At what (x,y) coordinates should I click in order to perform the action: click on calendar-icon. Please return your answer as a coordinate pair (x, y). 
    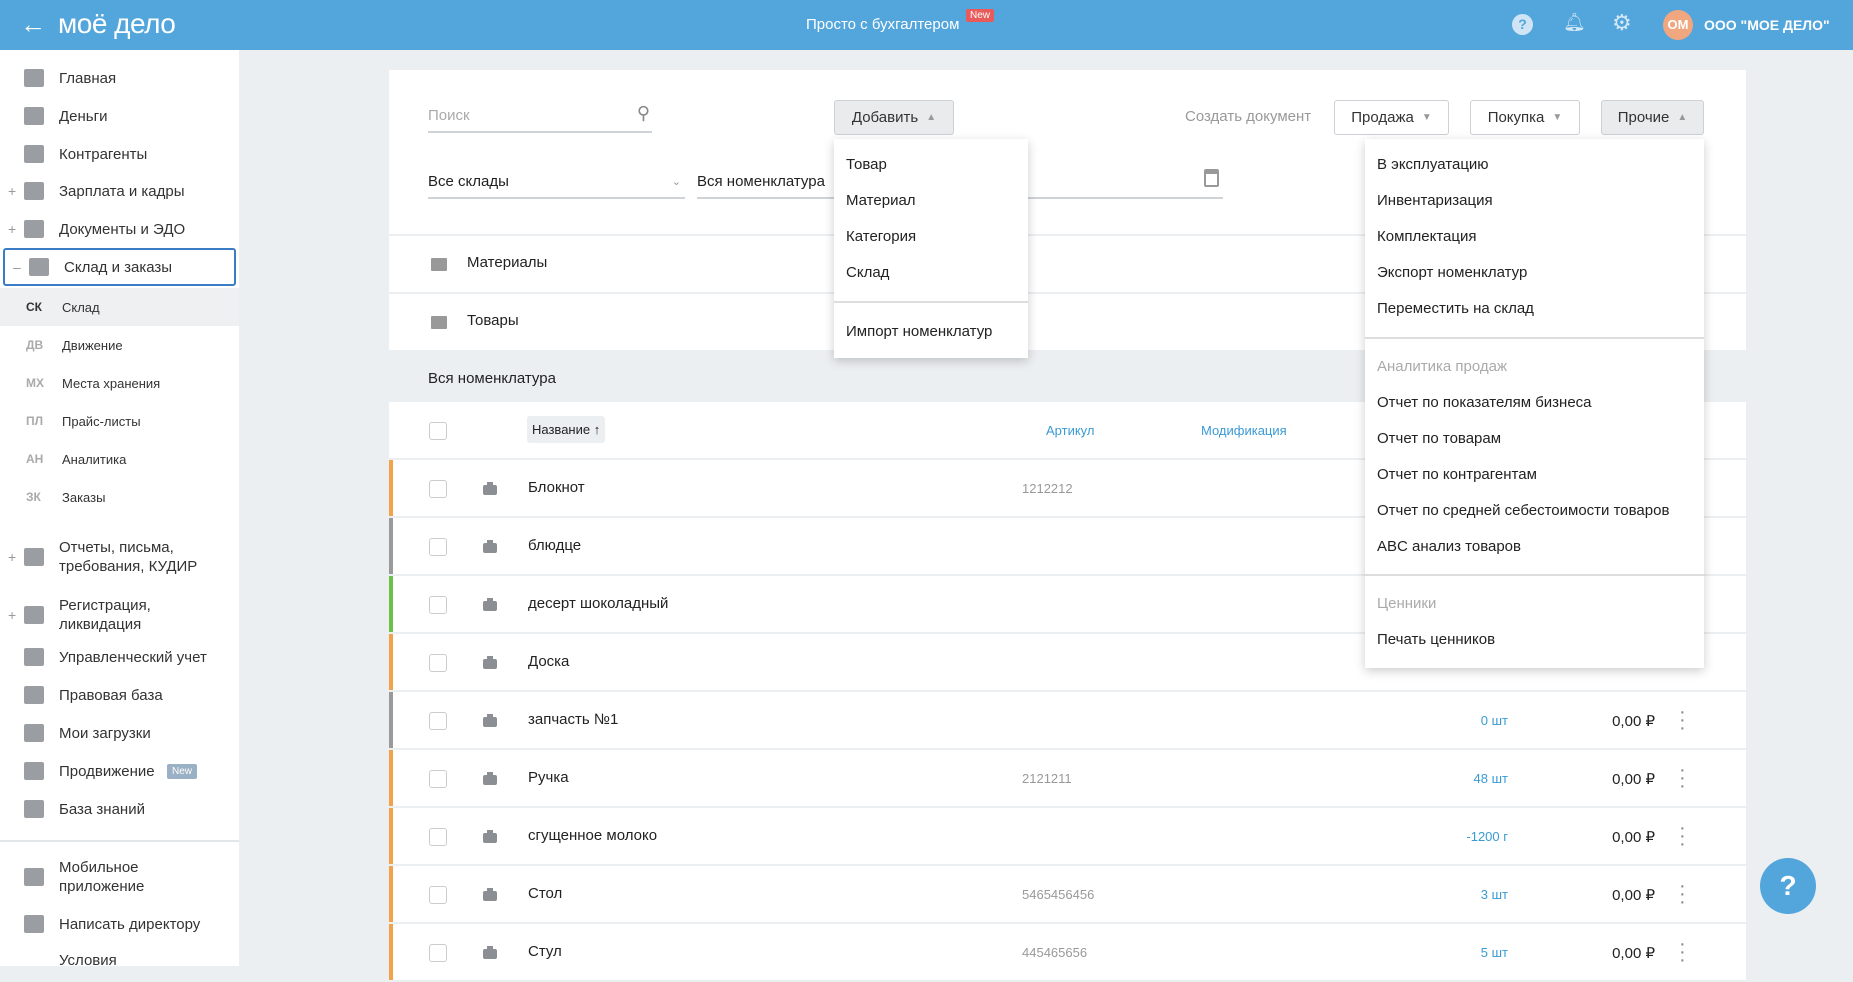
    Looking at the image, I should click on (1211, 178).